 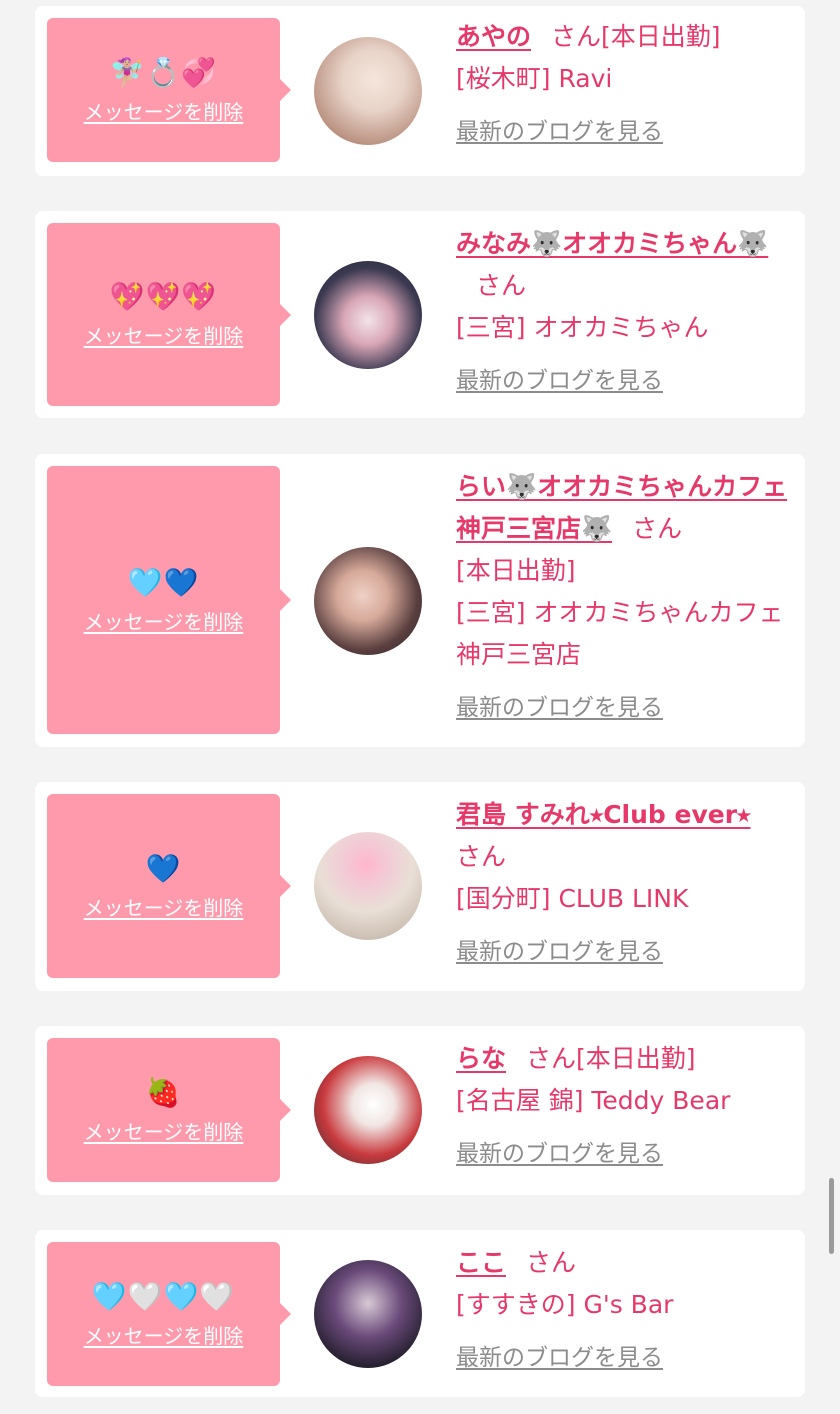 I want to click on message-emoji: 🩵💙, so click(x=163, y=582).